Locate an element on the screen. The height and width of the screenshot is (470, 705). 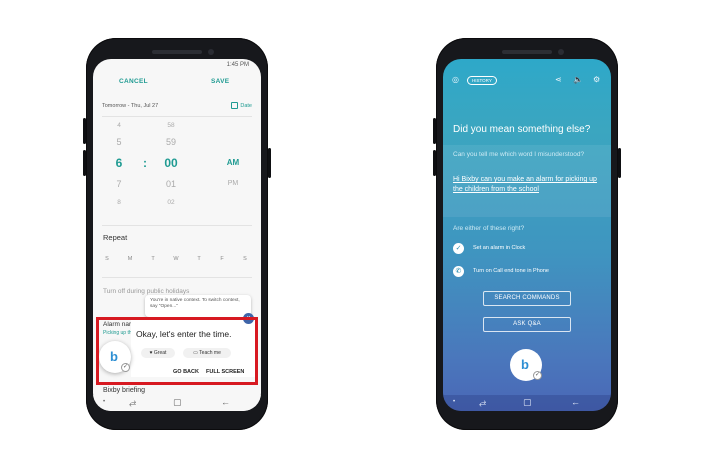
alarm-check-icon: ✓ is located at coordinates (458, 248).